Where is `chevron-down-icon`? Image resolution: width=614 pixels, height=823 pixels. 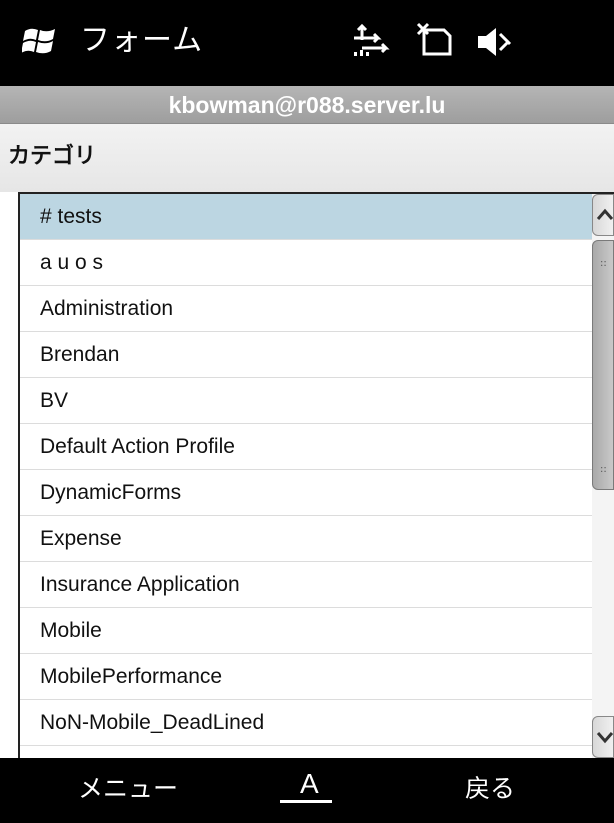 chevron-down-icon is located at coordinates (605, 738).